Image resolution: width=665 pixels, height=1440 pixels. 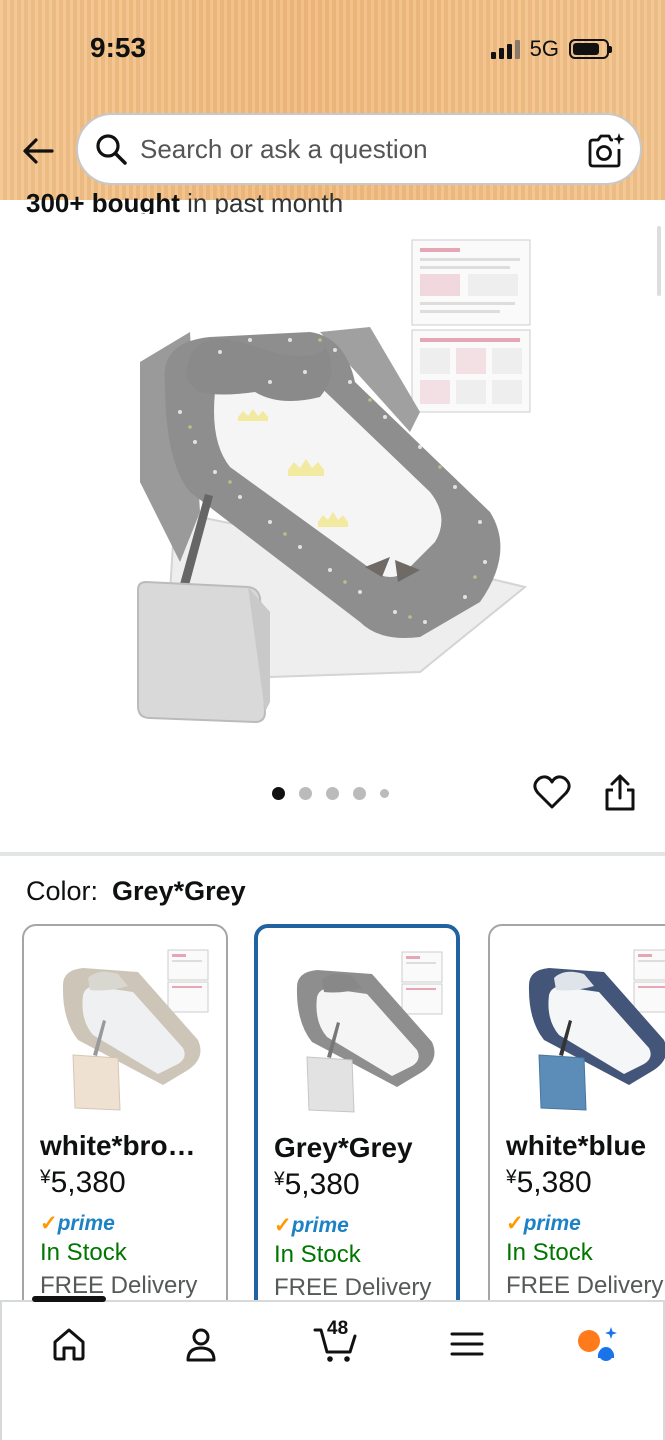 I want to click on bought-in-past-month: 300+ bought in past month, so click(x=326, y=201).